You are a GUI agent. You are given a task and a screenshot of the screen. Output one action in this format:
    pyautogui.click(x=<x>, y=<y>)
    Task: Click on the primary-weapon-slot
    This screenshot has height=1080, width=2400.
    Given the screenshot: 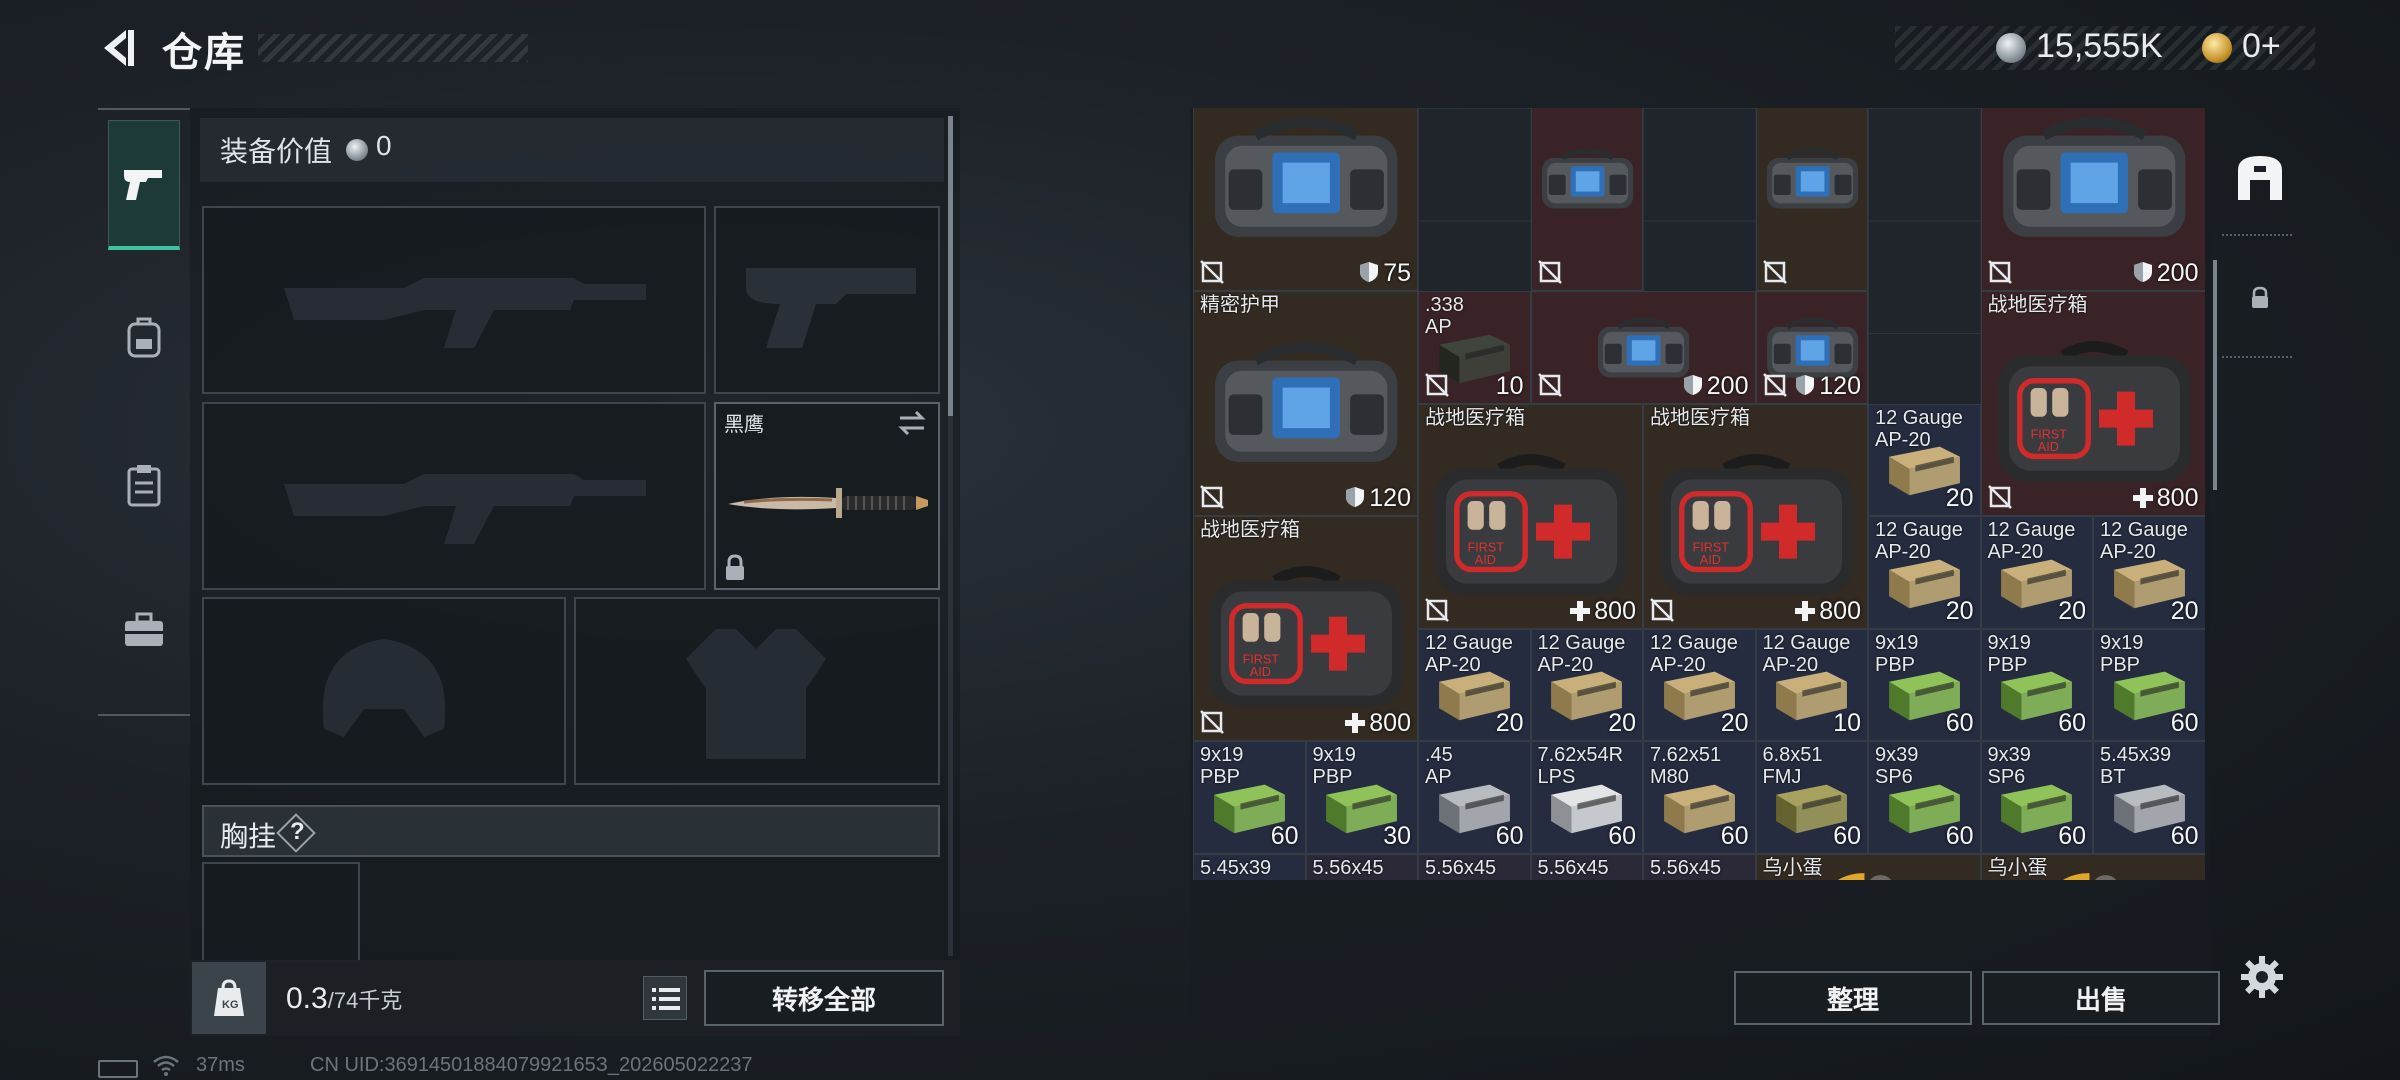 What is the action you would take?
    pyautogui.click(x=454, y=300)
    